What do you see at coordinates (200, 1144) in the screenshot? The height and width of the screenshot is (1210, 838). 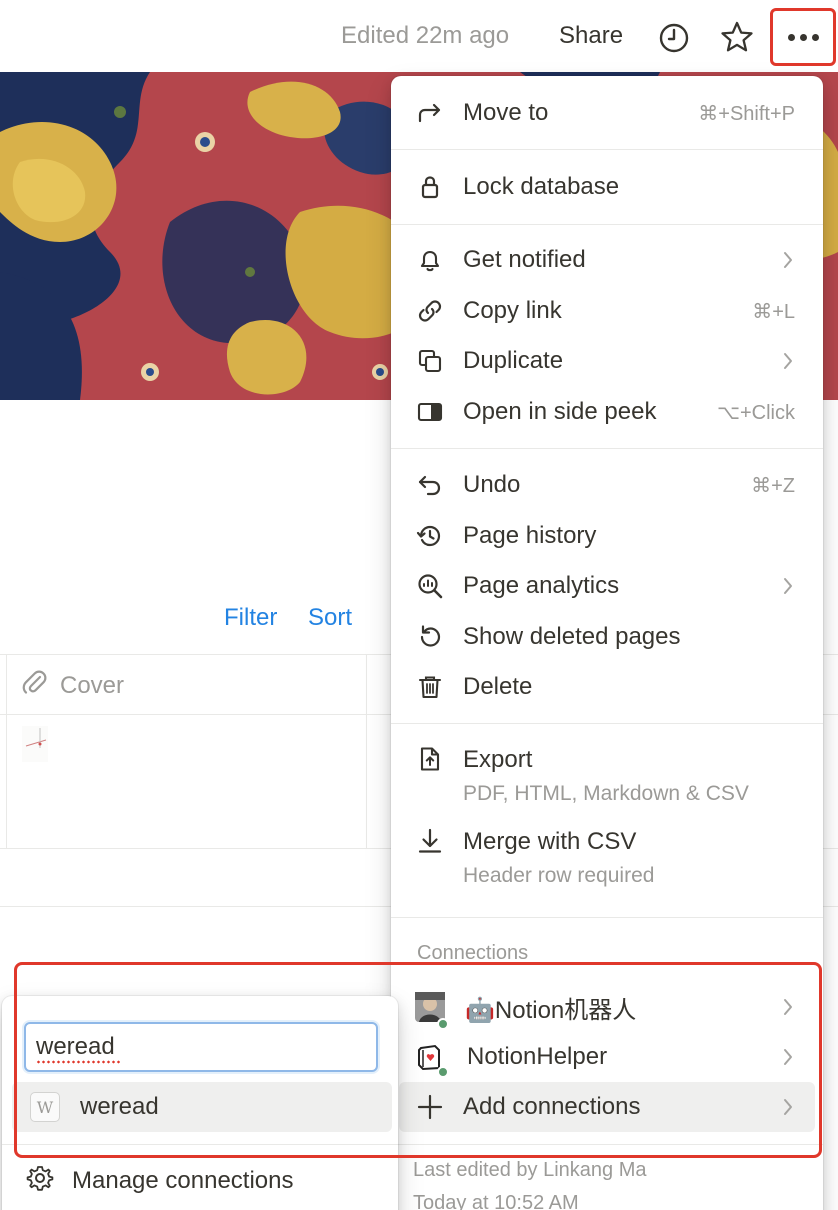 I see `popup-divider` at bounding box center [200, 1144].